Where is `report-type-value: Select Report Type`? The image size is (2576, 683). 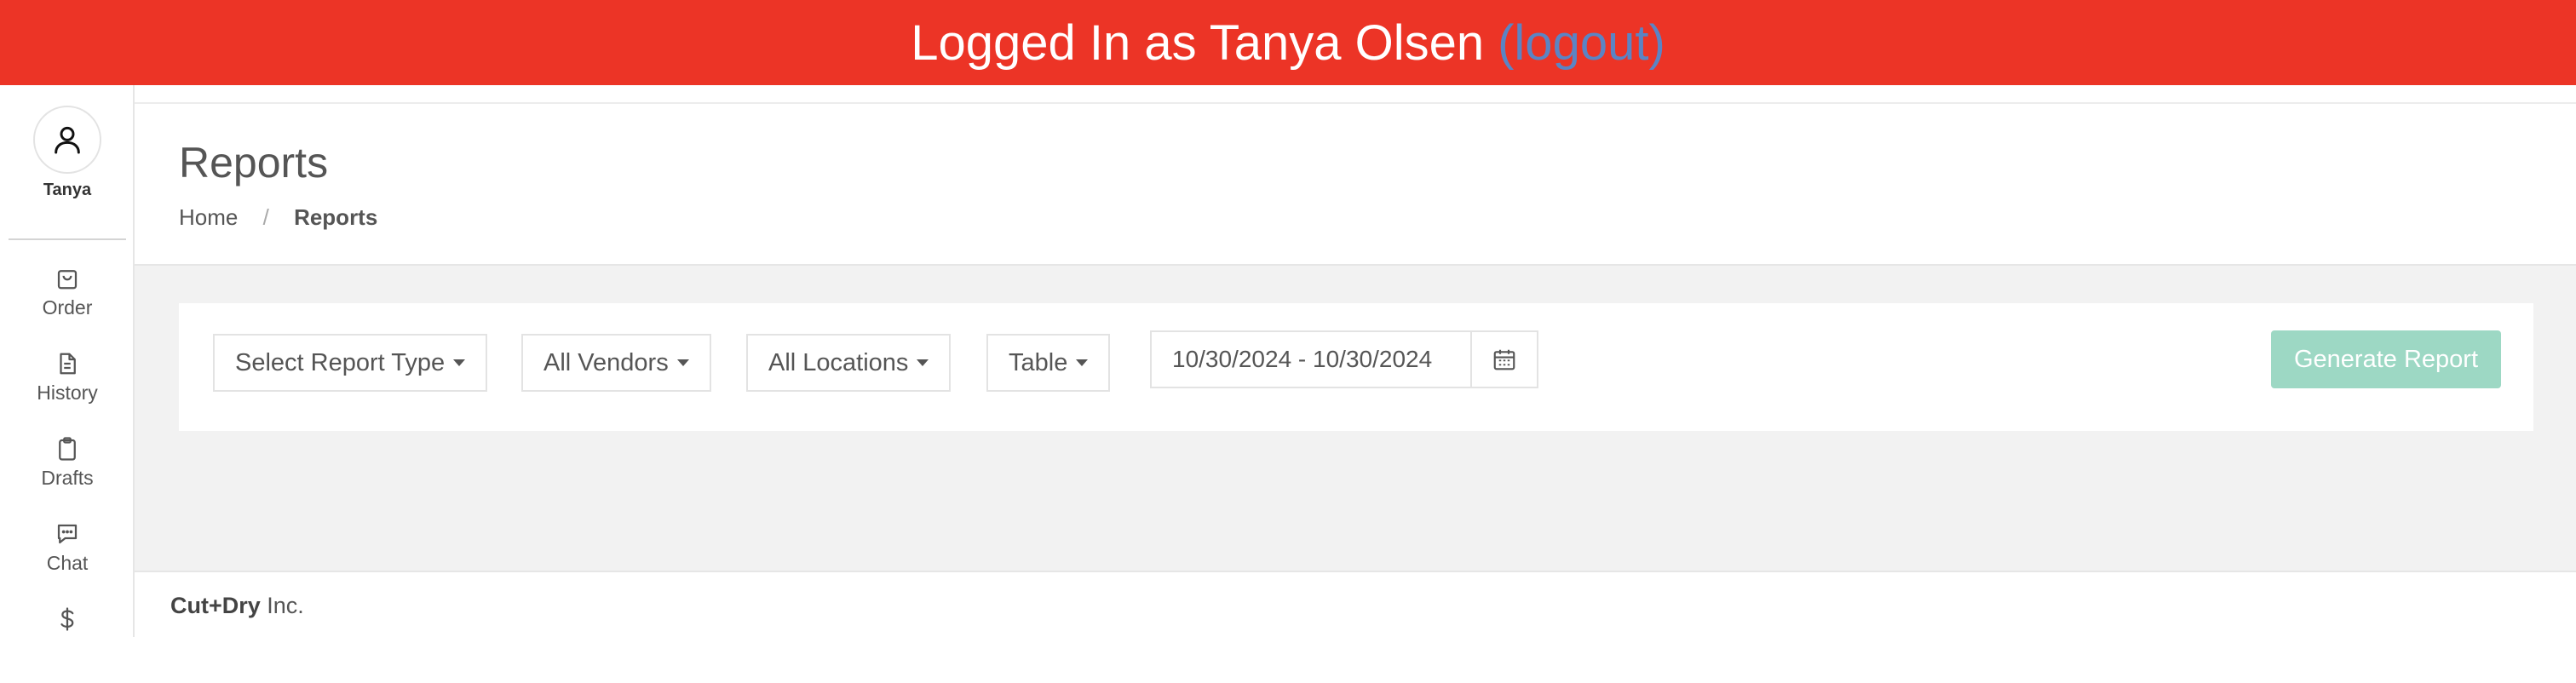
report-type-value: Select Report Type is located at coordinates (341, 362).